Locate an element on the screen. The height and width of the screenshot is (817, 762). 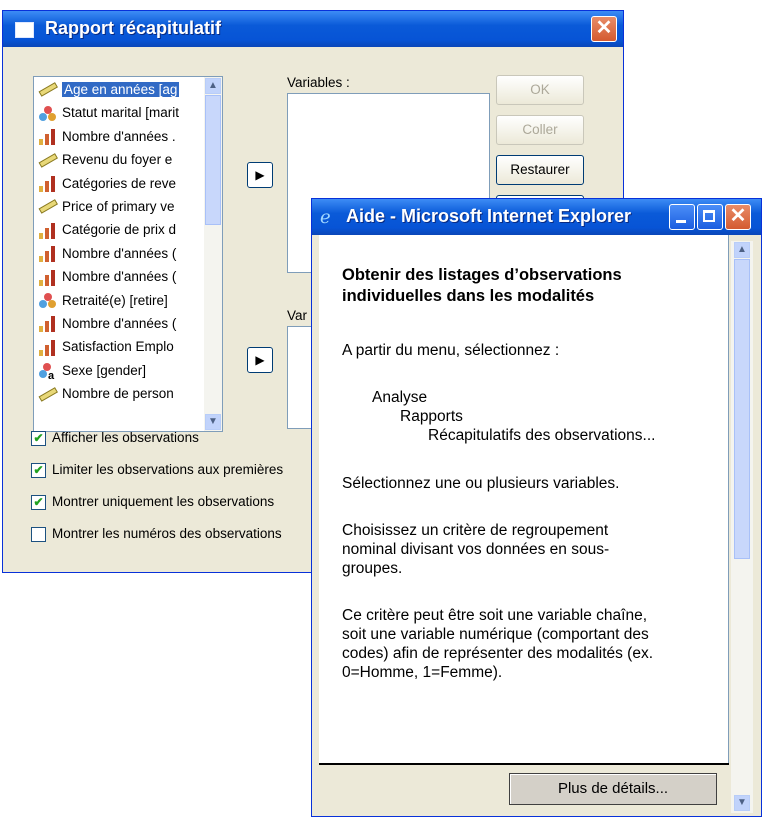
help-paragraph-grouping-3: groupes. is located at coordinates (372, 568).